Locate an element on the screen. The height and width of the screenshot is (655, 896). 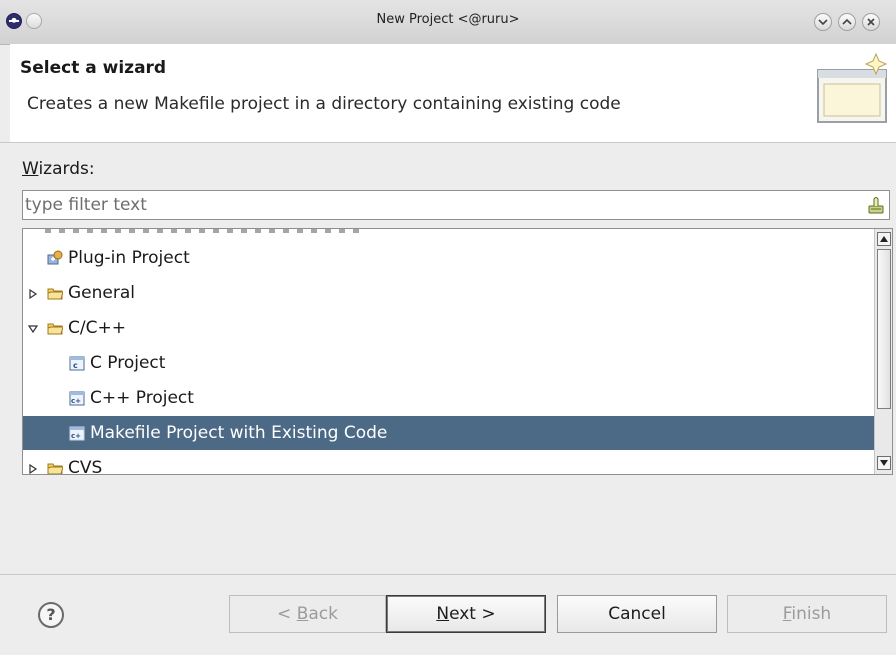
cpp-project-icon: c+ is located at coordinates (77, 398).